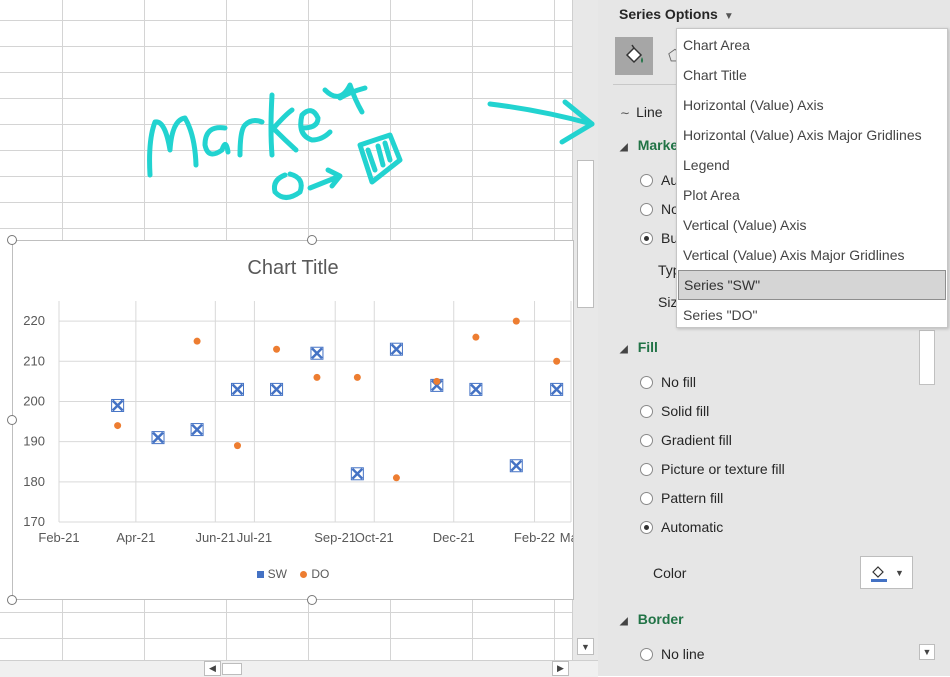  I want to click on y-tick-label: 210, so click(34, 360).